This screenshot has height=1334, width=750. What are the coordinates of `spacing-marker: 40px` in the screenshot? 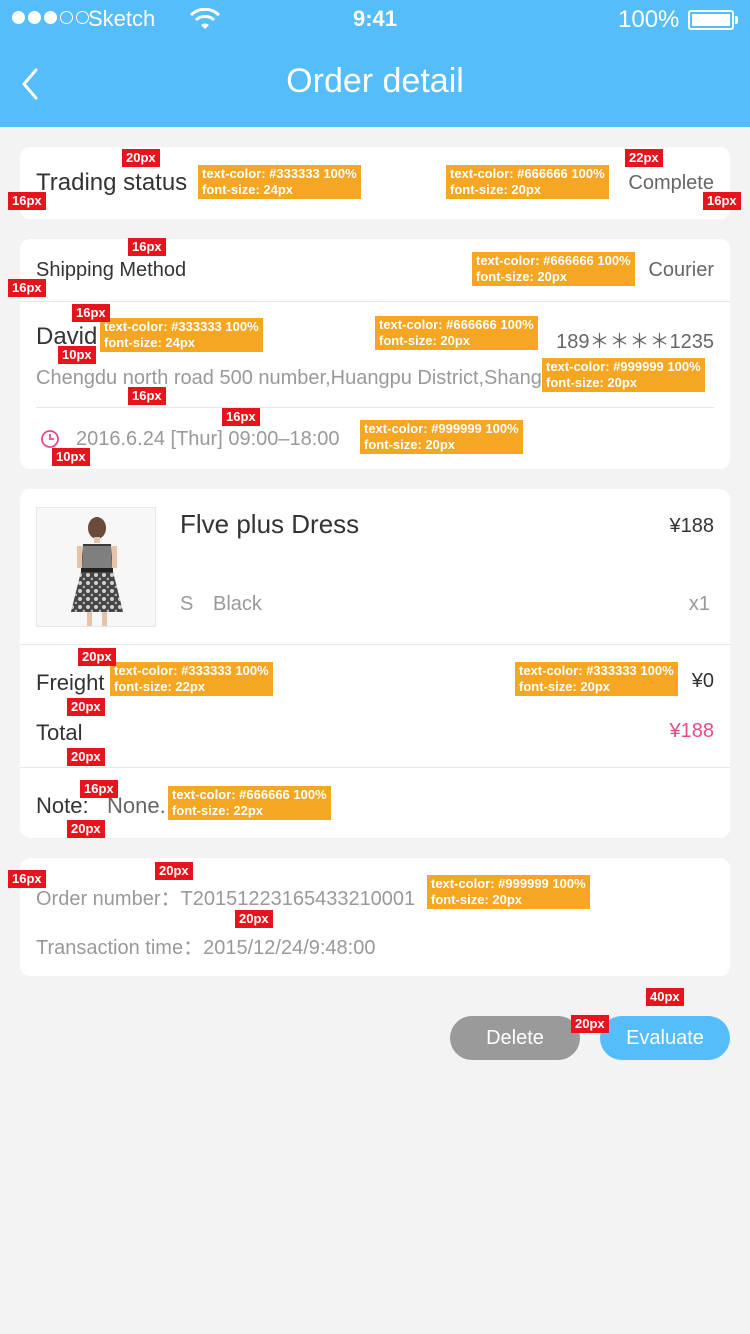 It's located at (665, 997).